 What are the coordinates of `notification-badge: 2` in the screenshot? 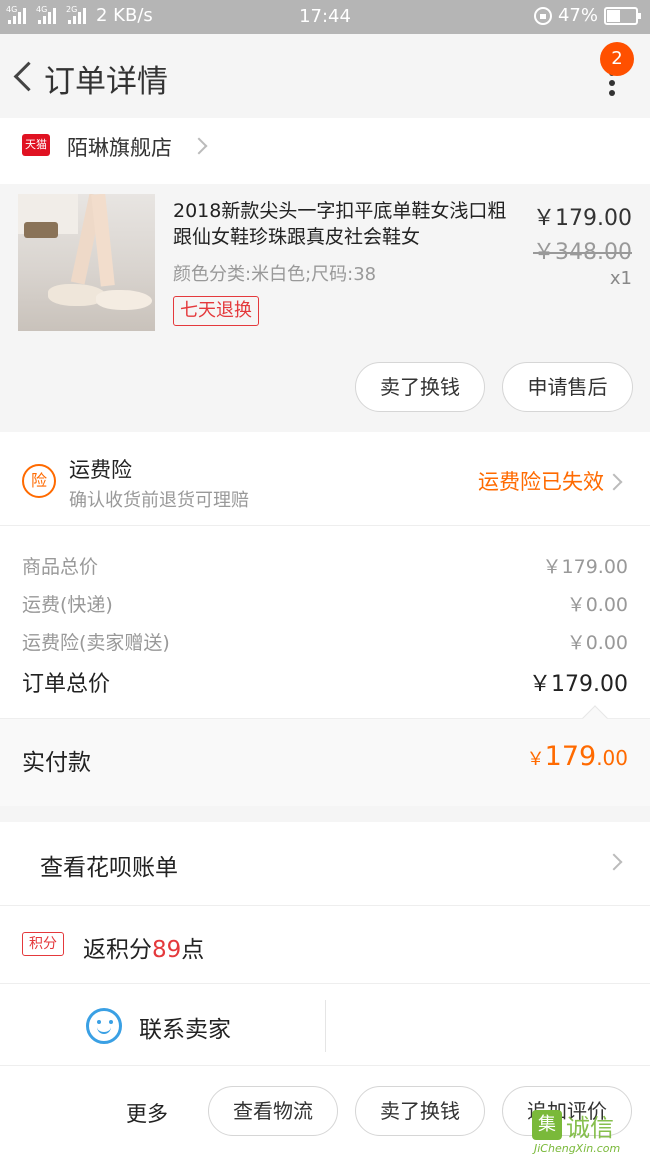 It's located at (617, 59).